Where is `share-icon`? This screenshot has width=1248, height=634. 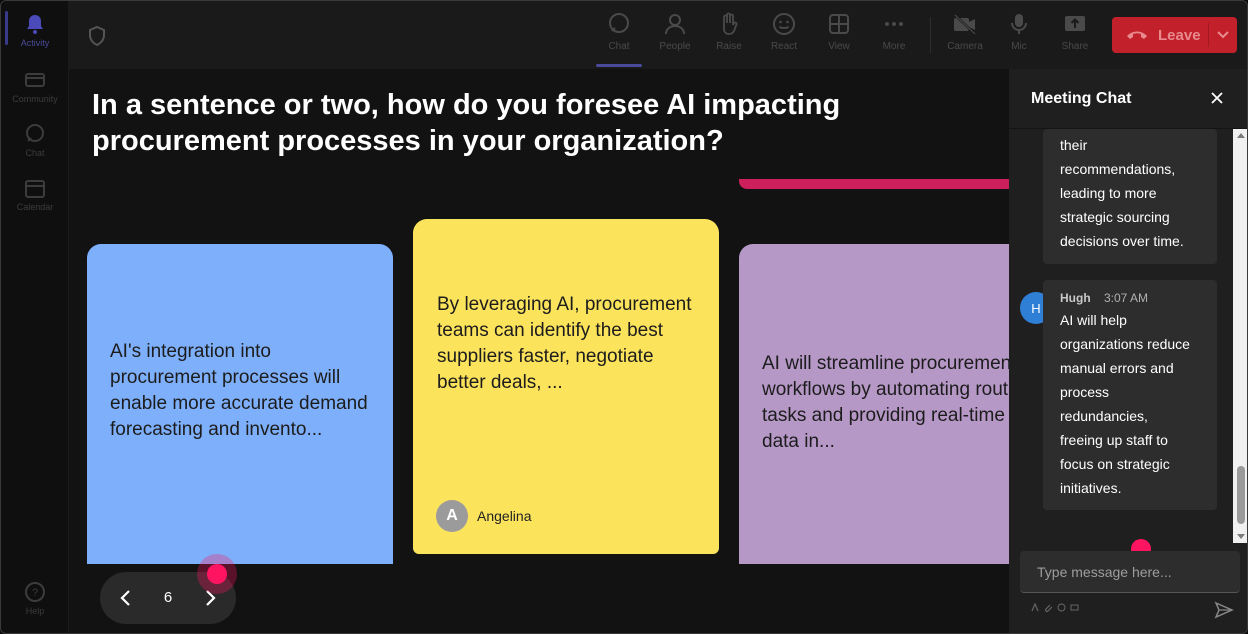
share-icon is located at coordinates (1075, 24).